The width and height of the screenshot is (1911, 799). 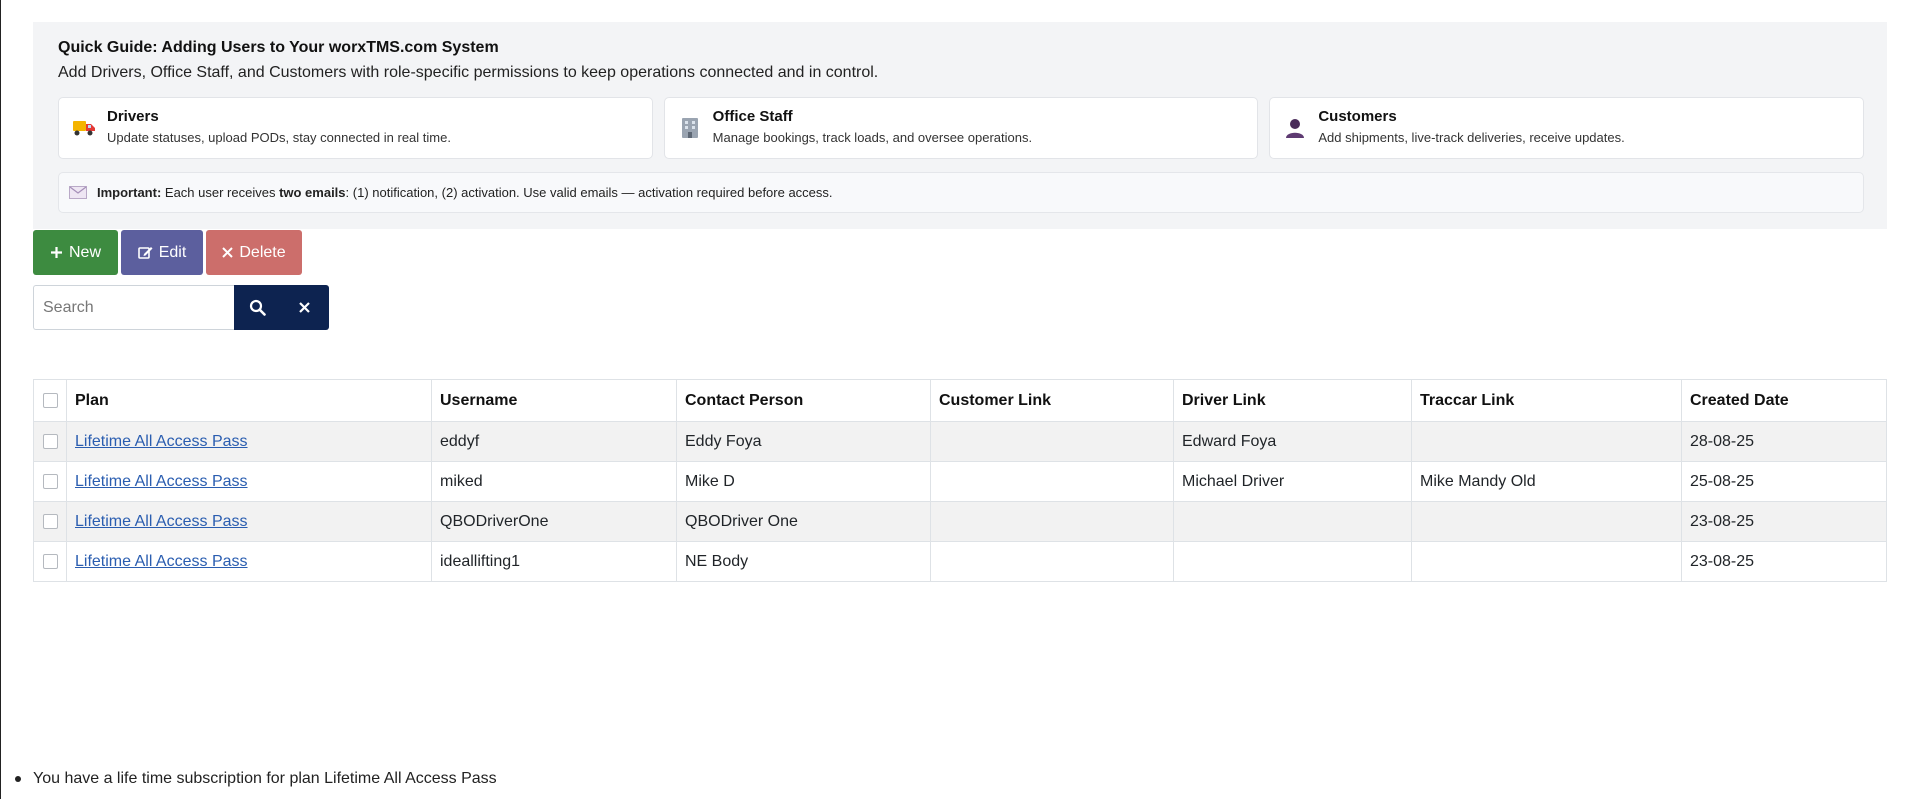 I want to click on clear-search-button, so click(x=304, y=307).